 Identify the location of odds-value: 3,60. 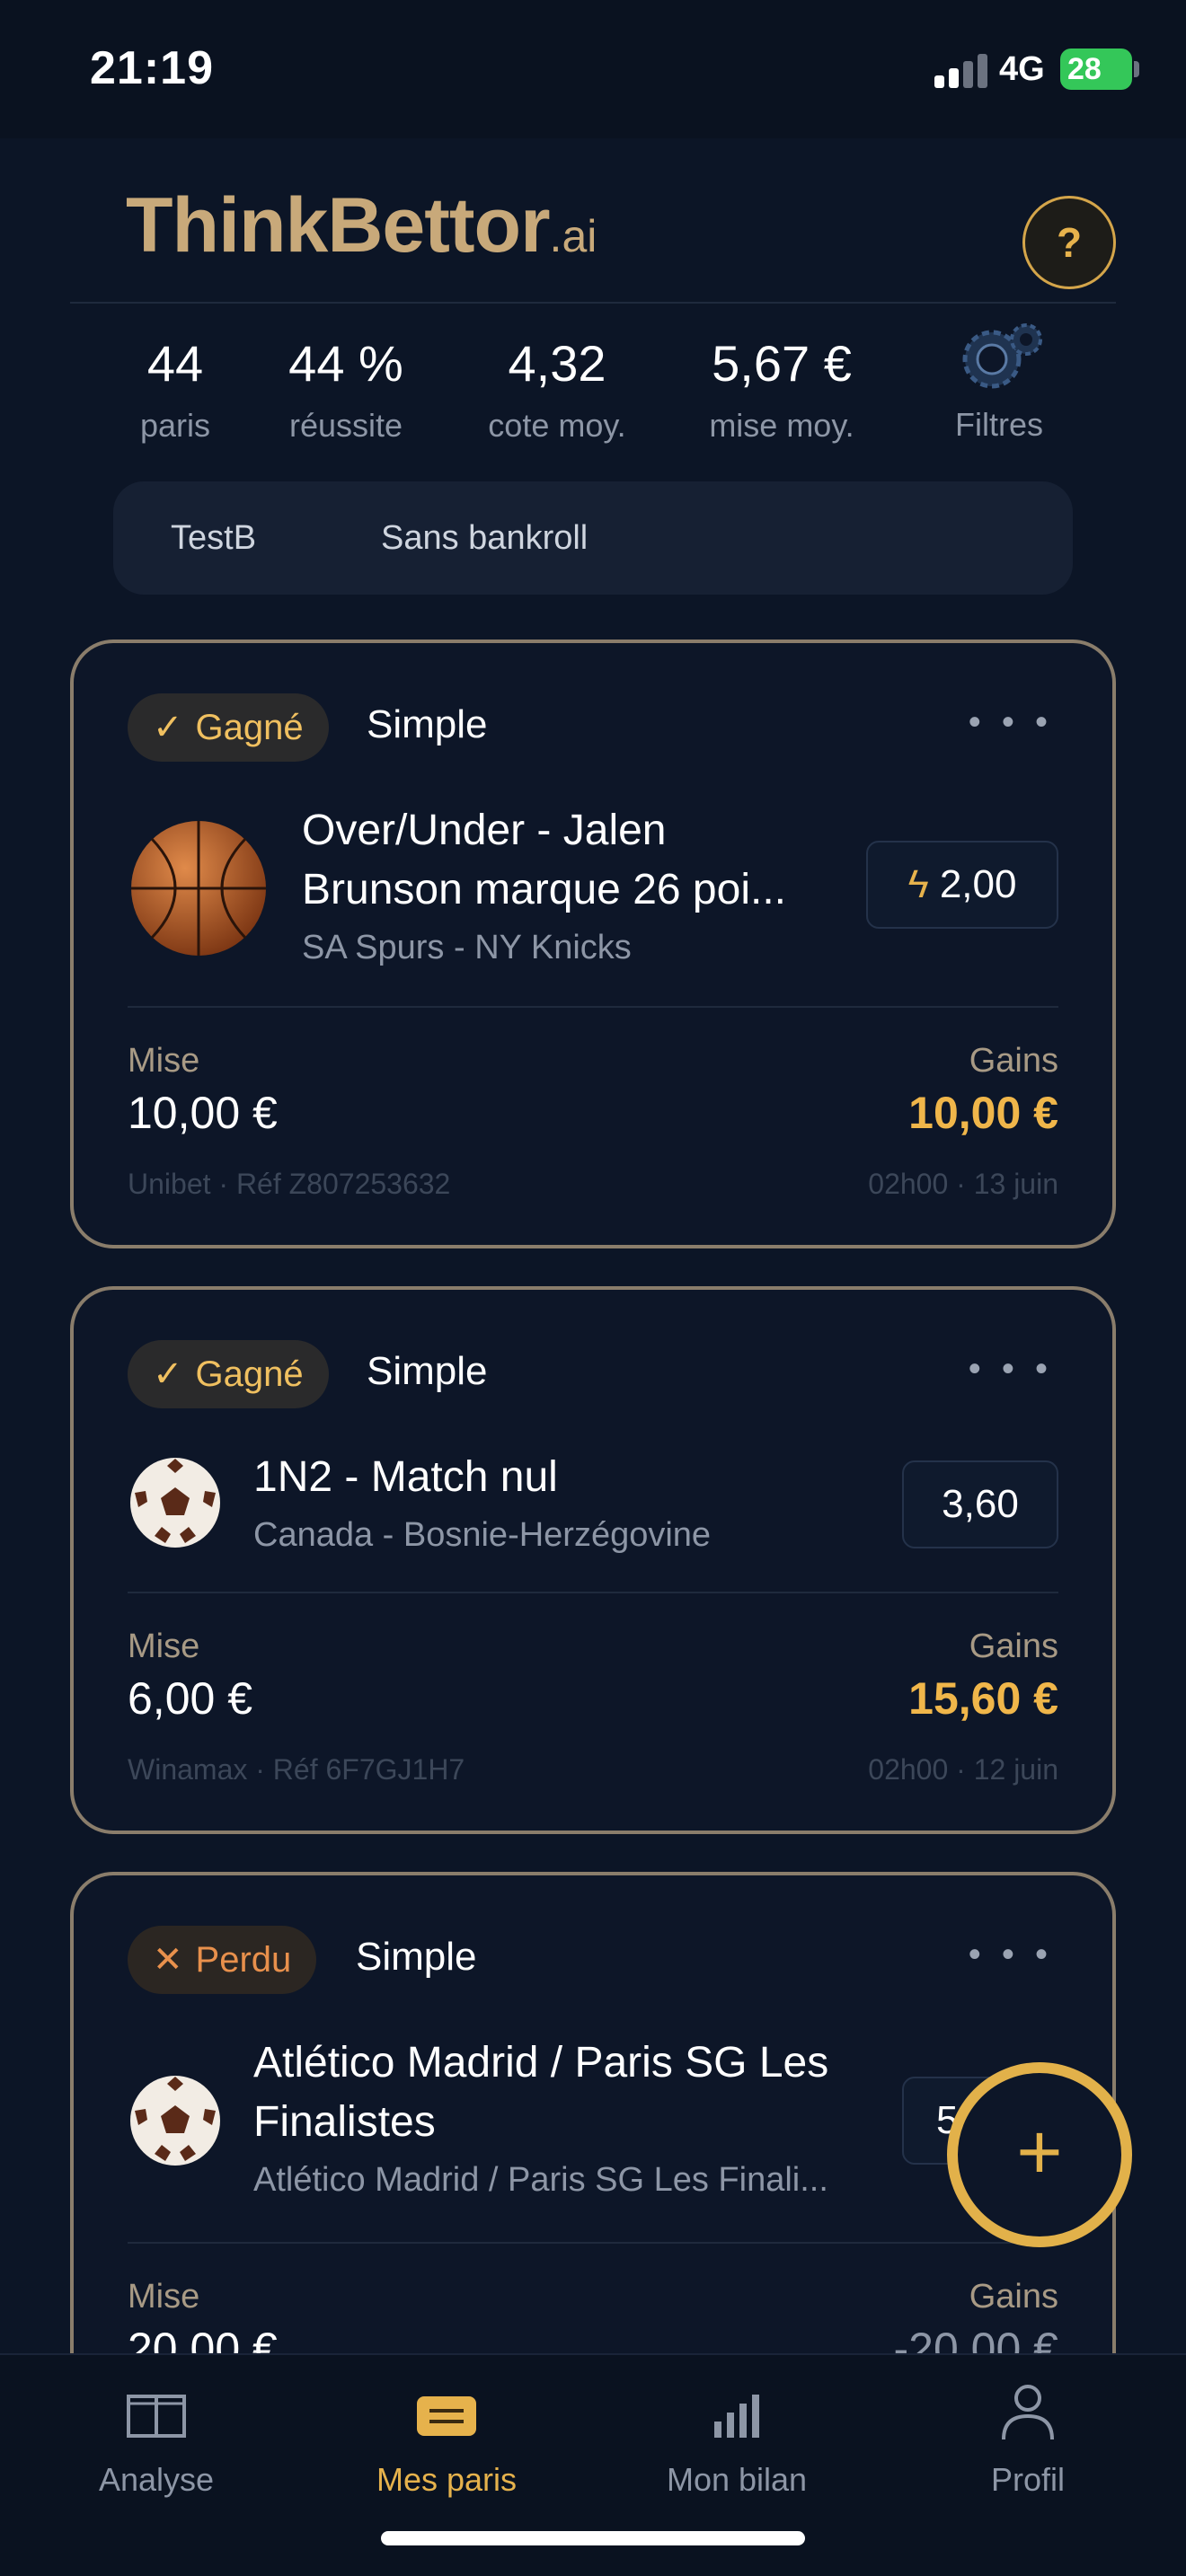
(980, 1504).